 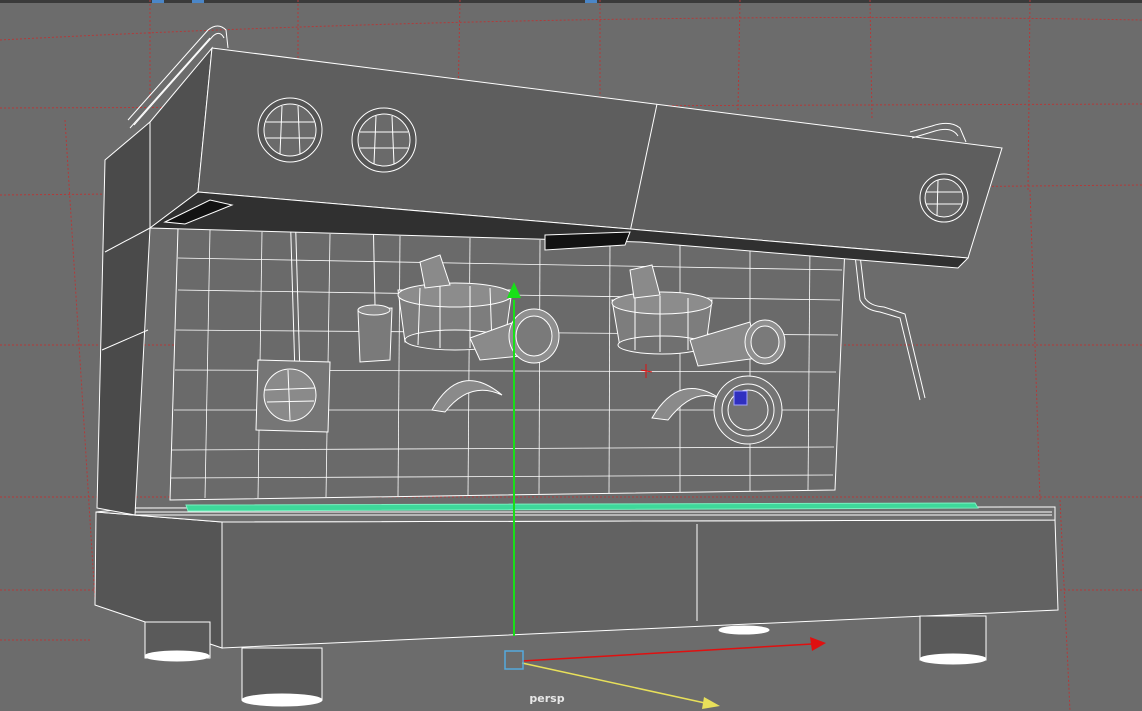 I want to click on steam-wand-right, so click(x=890, y=327).